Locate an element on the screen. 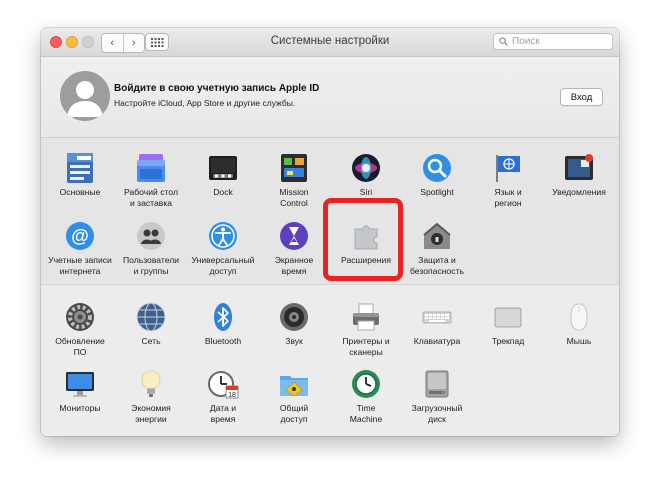 The height and width of the screenshot is (492, 660). pref-internet-accounts: @ Учетные записи интернета is located at coordinates (80, 248).